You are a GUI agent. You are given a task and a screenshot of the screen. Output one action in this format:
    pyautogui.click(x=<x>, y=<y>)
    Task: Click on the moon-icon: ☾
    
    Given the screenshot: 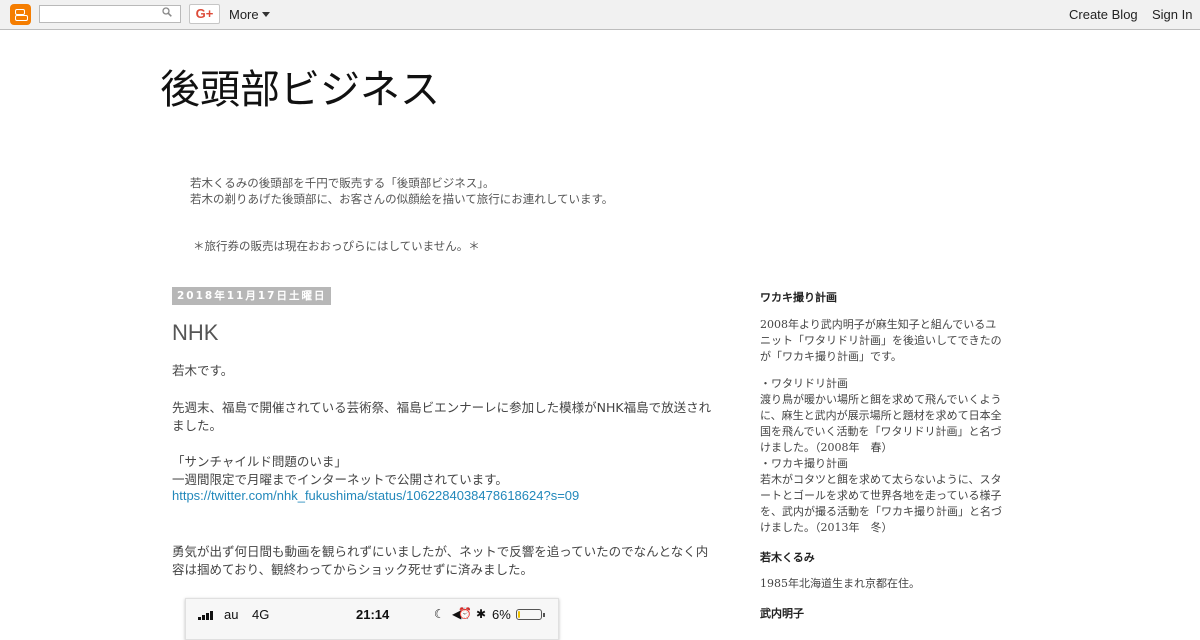 What is the action you would take?
    pyautogui.click(x=439, y=614)
    